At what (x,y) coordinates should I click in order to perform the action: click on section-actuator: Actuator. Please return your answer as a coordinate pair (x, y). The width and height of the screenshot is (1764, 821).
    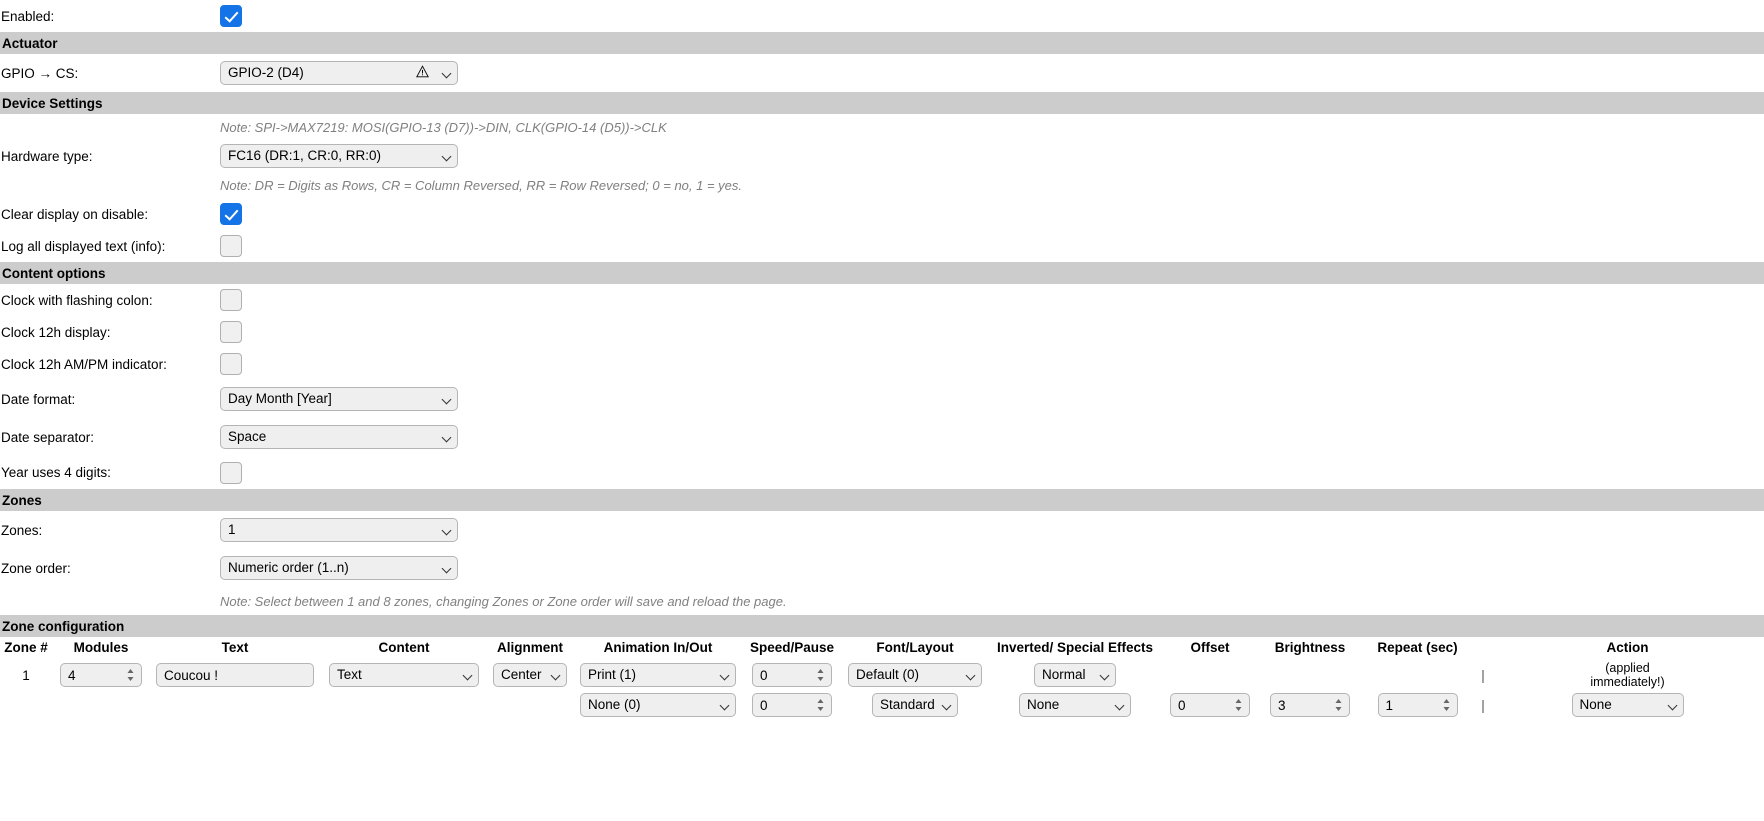
    Looking at the image, I should click on (882, 43).